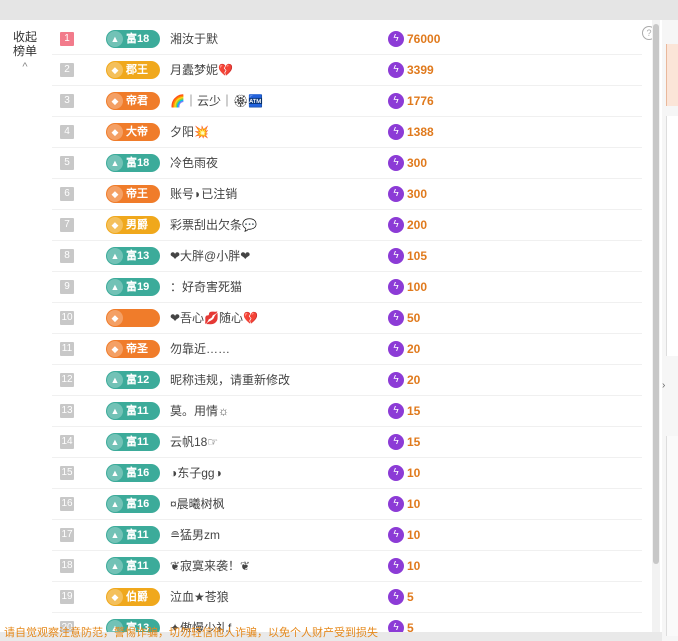  I want to click on warning-text: 请自觉观察注意防范，警惕诈骗，切勿轻信他人诈骗，以免个人财产受到损失, so click(191, 633).